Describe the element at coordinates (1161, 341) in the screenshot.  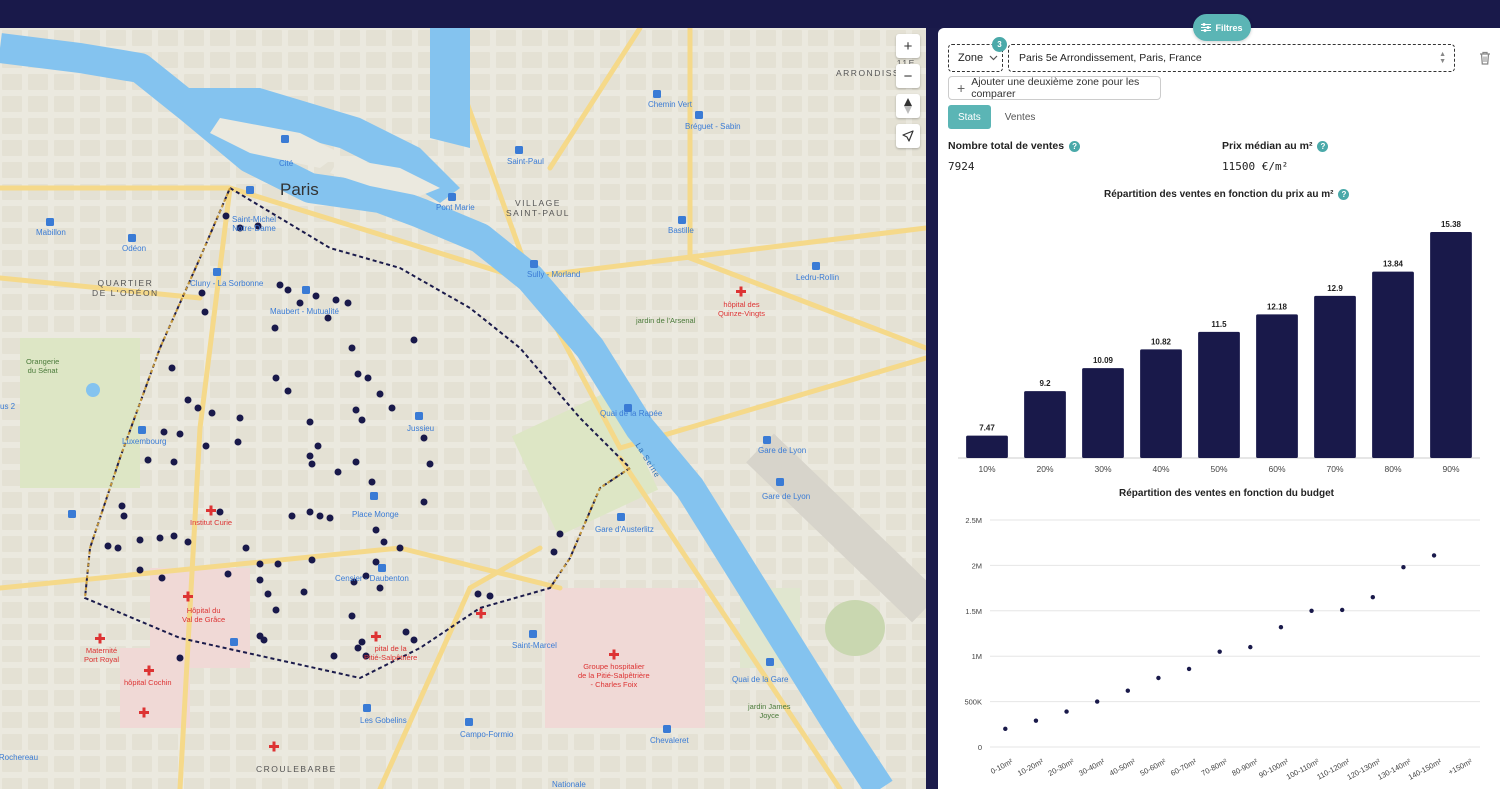
I see `bar-value-label: 10.82` at that location.